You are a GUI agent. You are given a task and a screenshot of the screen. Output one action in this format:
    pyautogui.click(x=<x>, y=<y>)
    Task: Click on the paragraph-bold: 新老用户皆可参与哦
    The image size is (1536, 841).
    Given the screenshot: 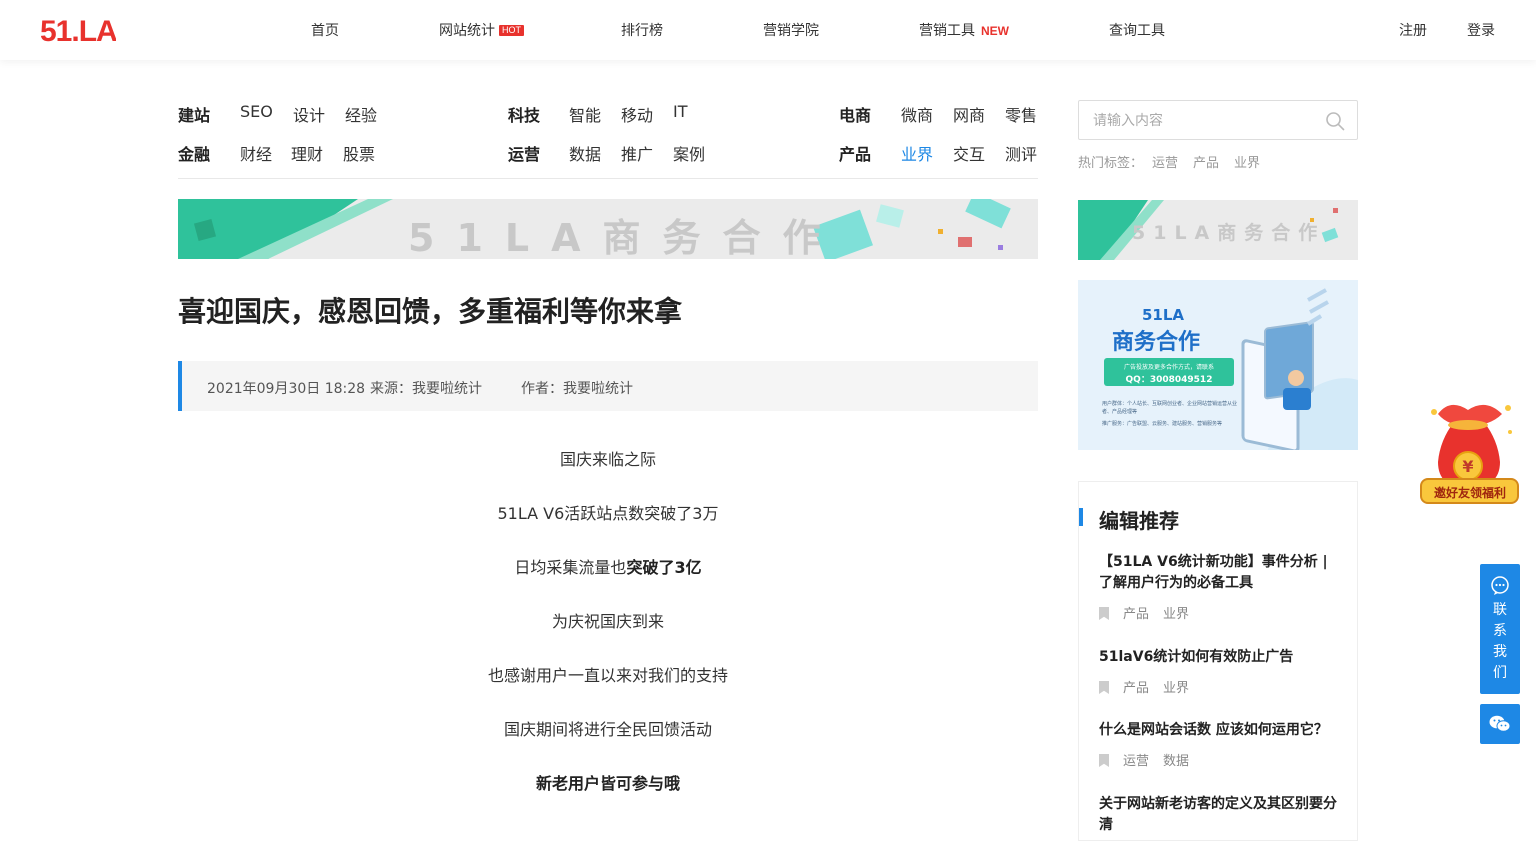 What is the action you would take?
    pyautogui.click(x=607, y=783)
    